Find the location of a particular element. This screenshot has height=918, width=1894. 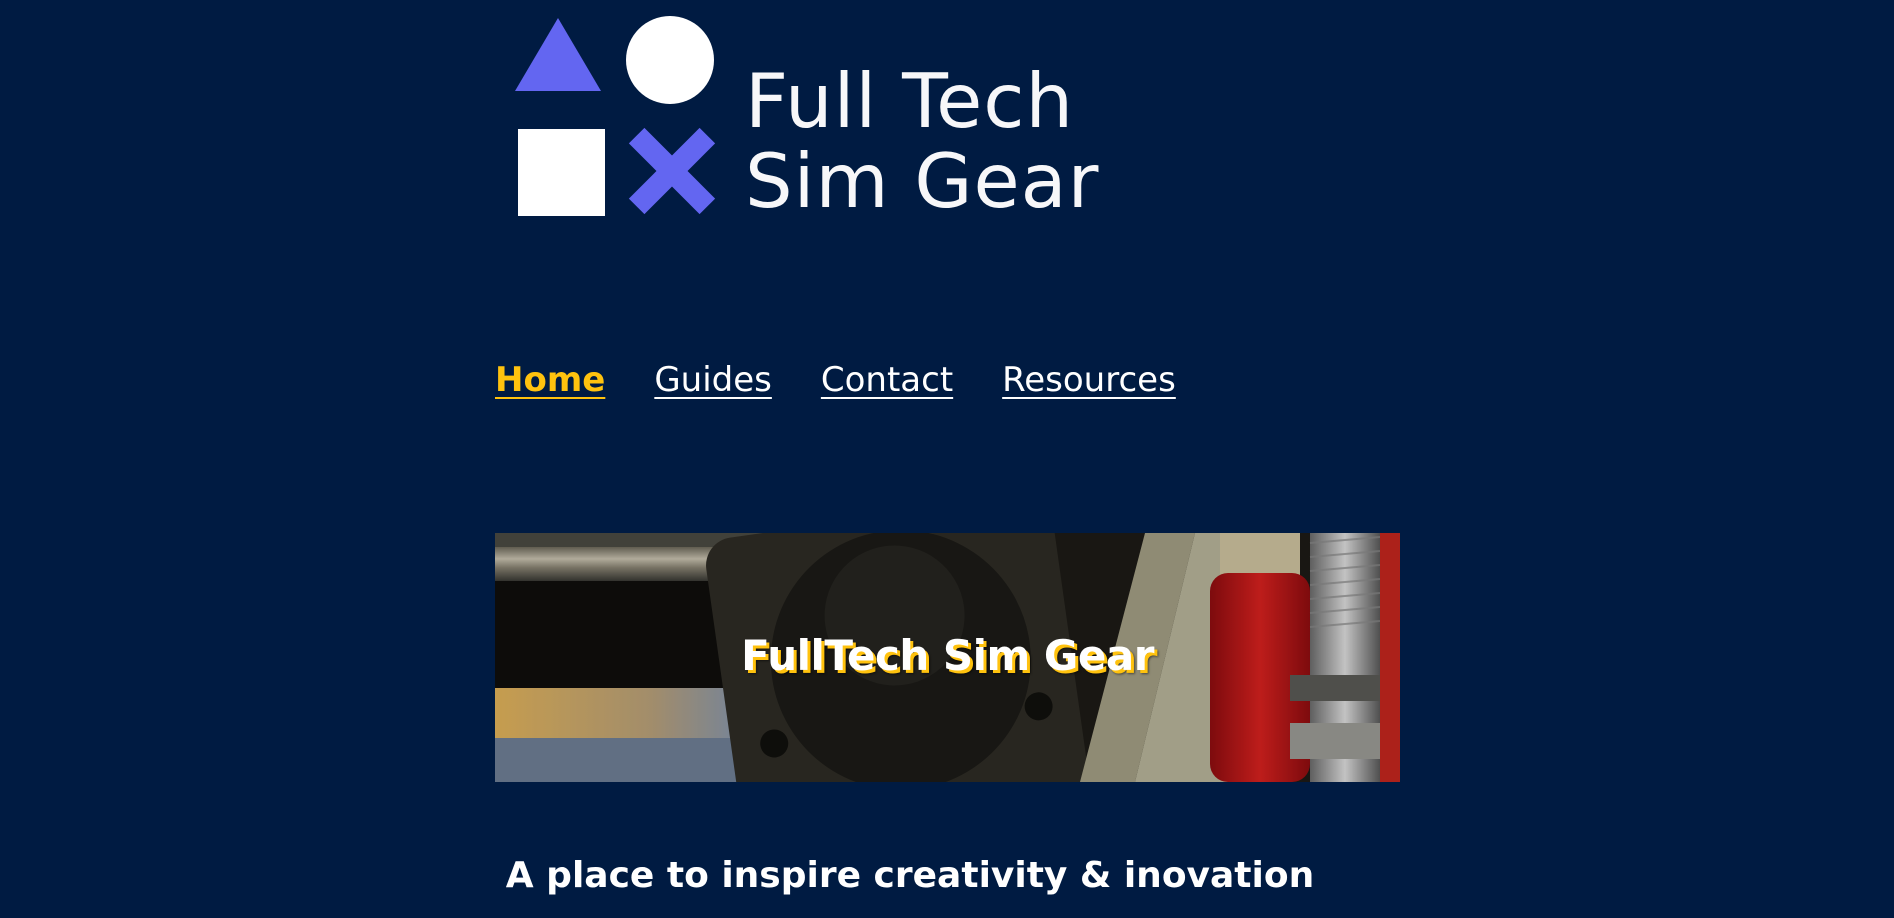

logo-shapes is located at coordinates (615, 116).